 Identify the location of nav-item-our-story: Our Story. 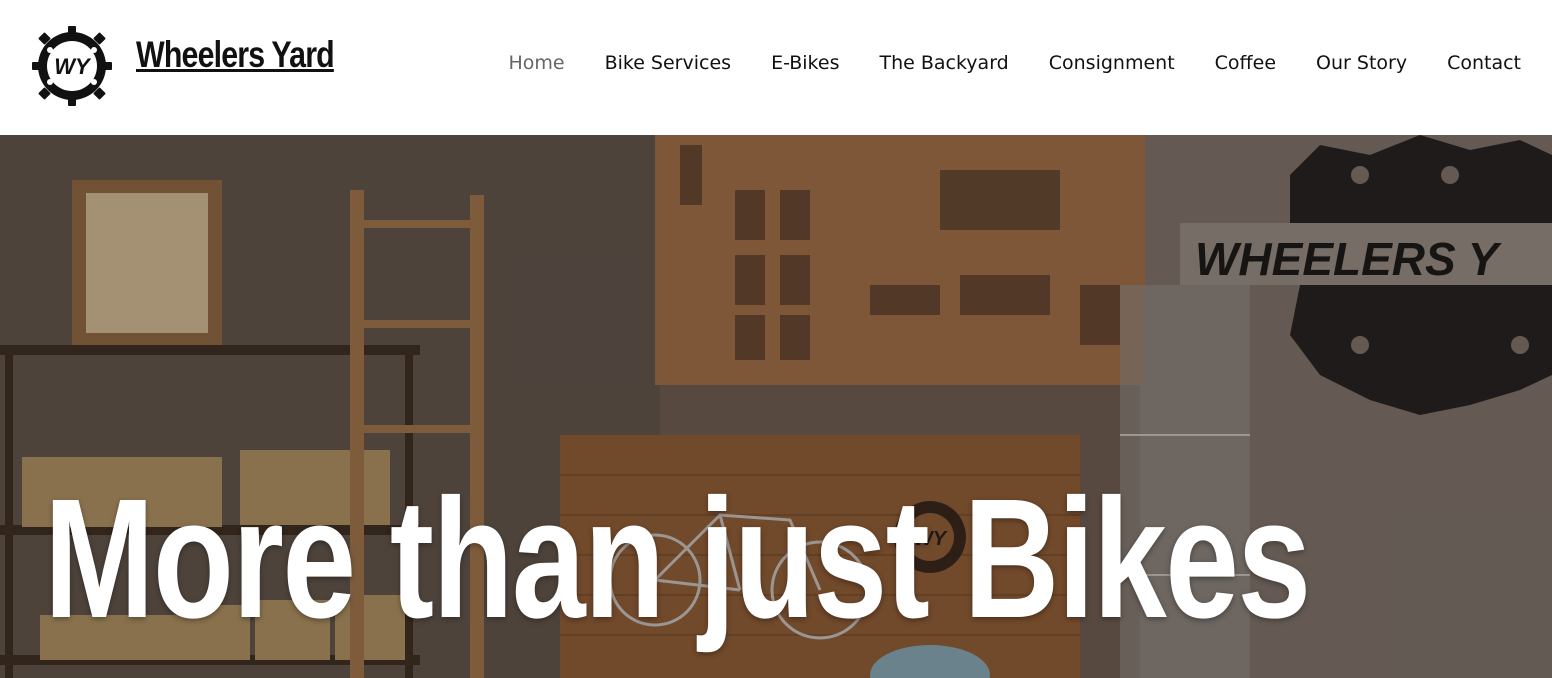
(1361, 63).